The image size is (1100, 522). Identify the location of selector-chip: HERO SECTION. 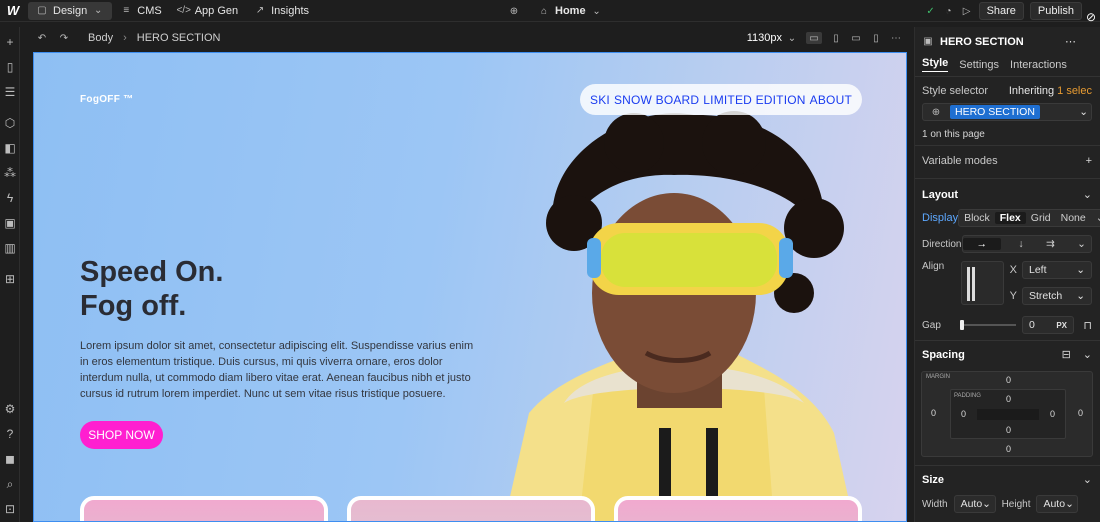
(995, 112).